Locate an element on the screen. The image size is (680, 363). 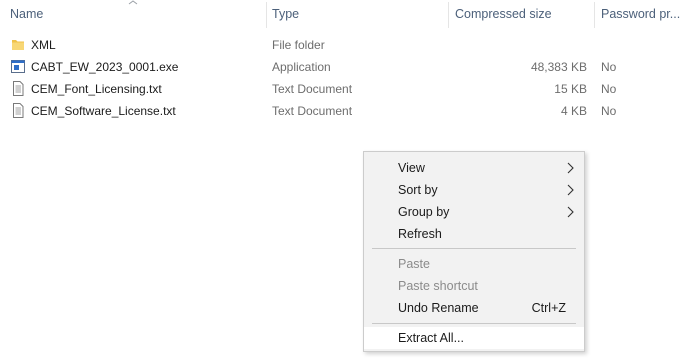
column-name: Name is located at coordinates (26, 14).